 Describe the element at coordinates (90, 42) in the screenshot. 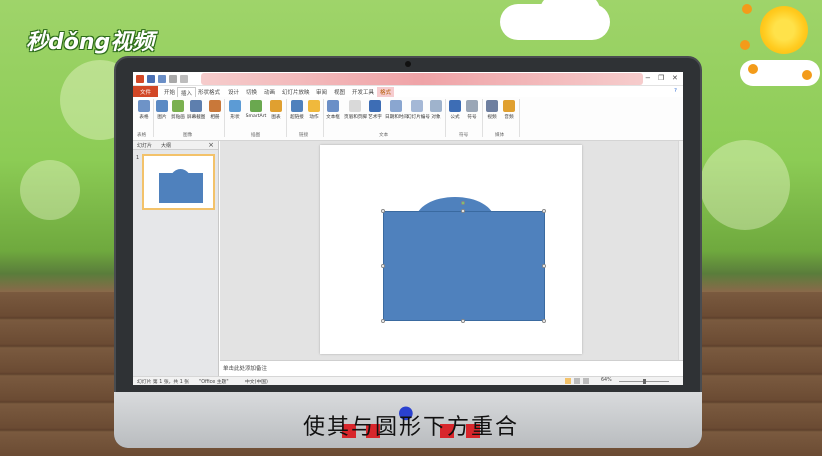

I see `brand-logo: 秒dǒng视频` at that location.